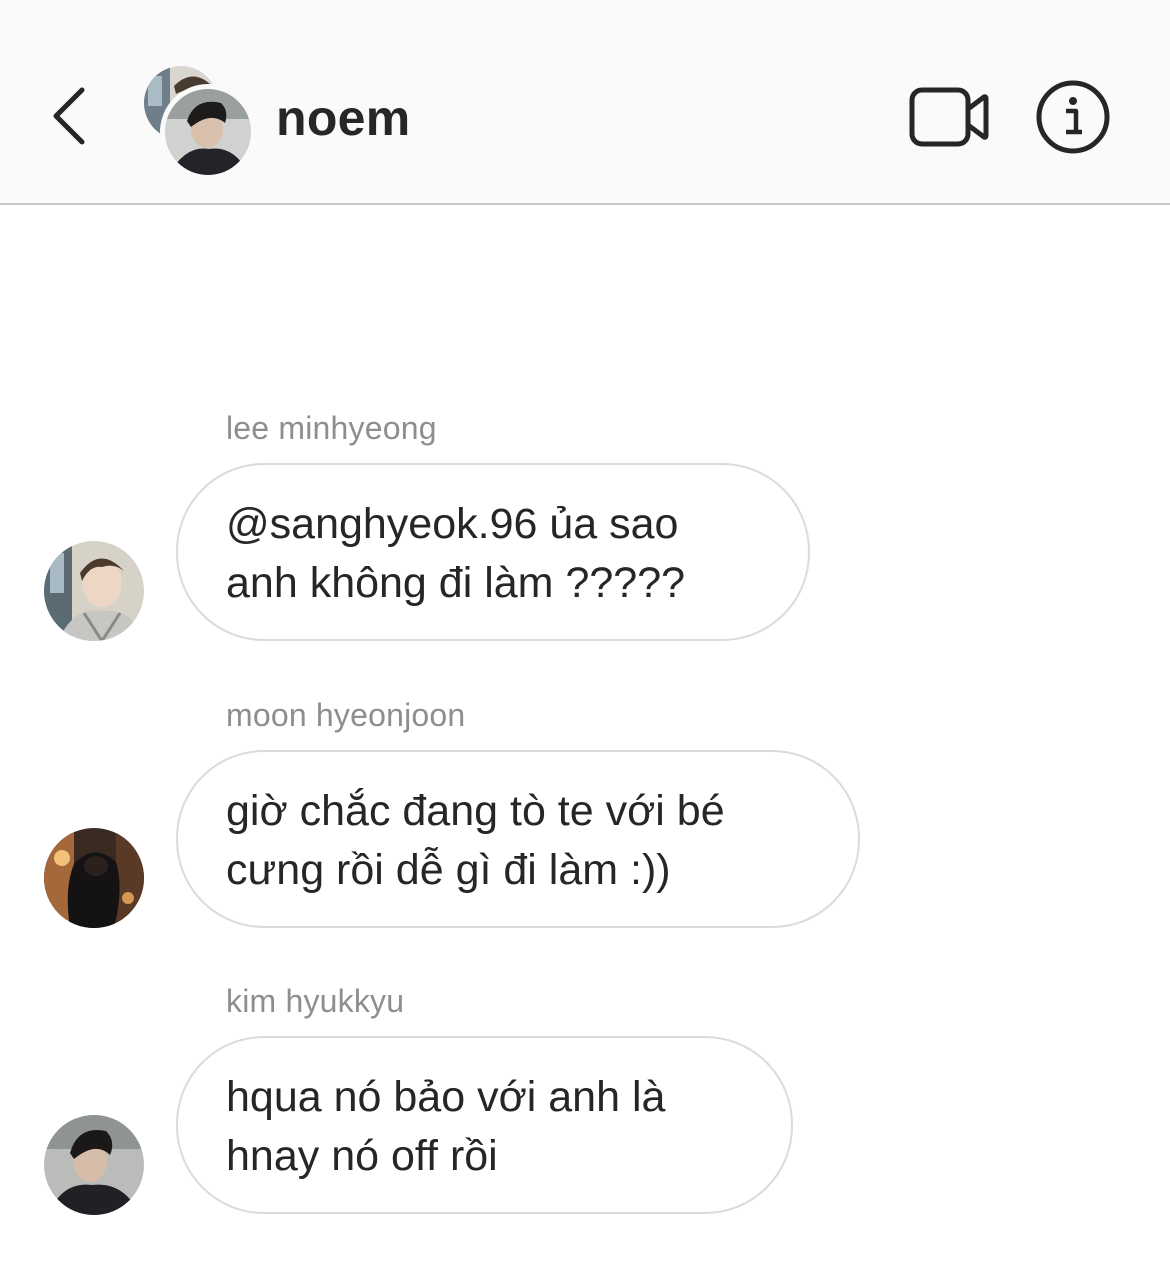 This screenshot has height=1272, width=1170. What do you see at coordinates (331, 428) in the screenshot?
I see `sender-name: lee minhyeong` at bounding box center [331, 428].